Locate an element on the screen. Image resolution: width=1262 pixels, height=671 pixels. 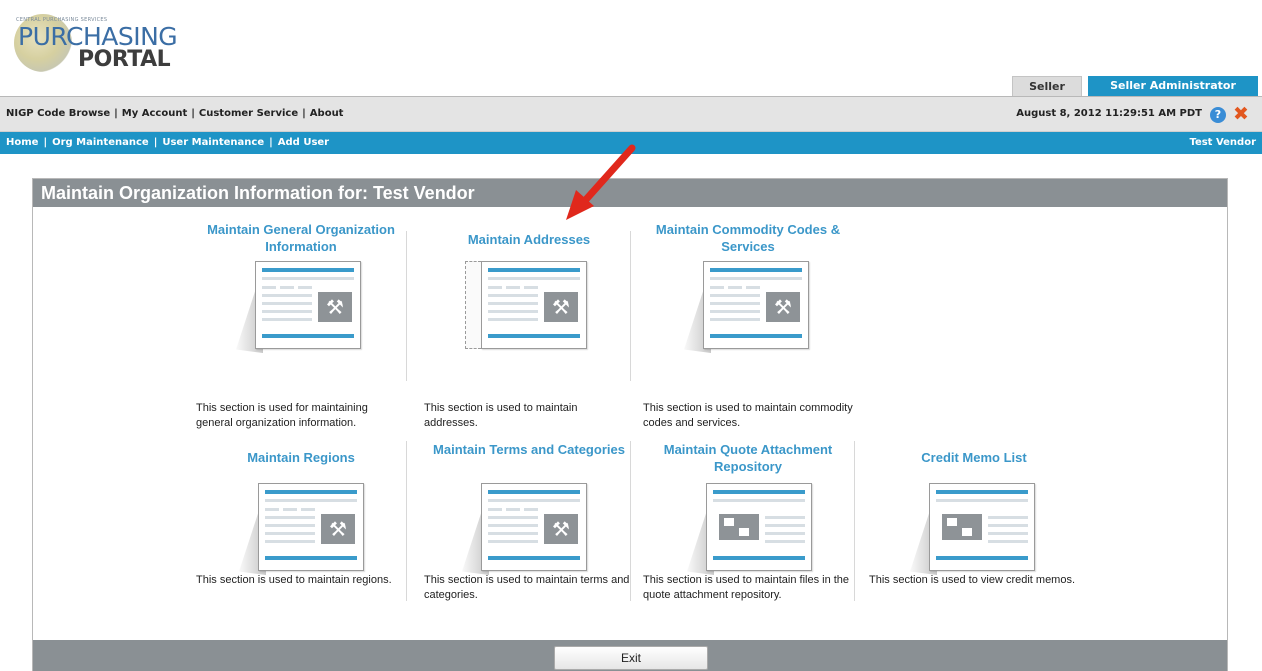
role-tabs: Seller Seller Administrator is located at coordinates (1135, 86).